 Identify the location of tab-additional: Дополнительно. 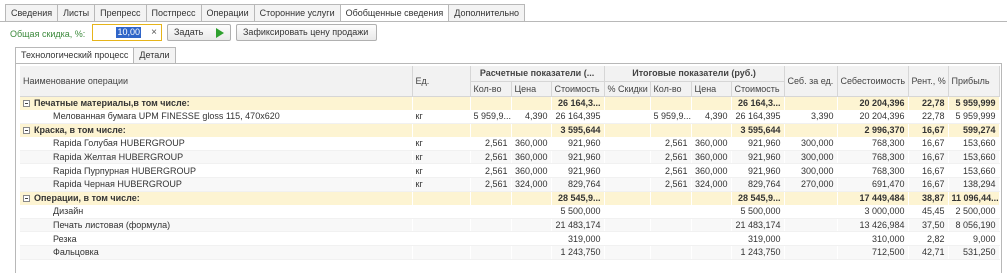
(487, 12).